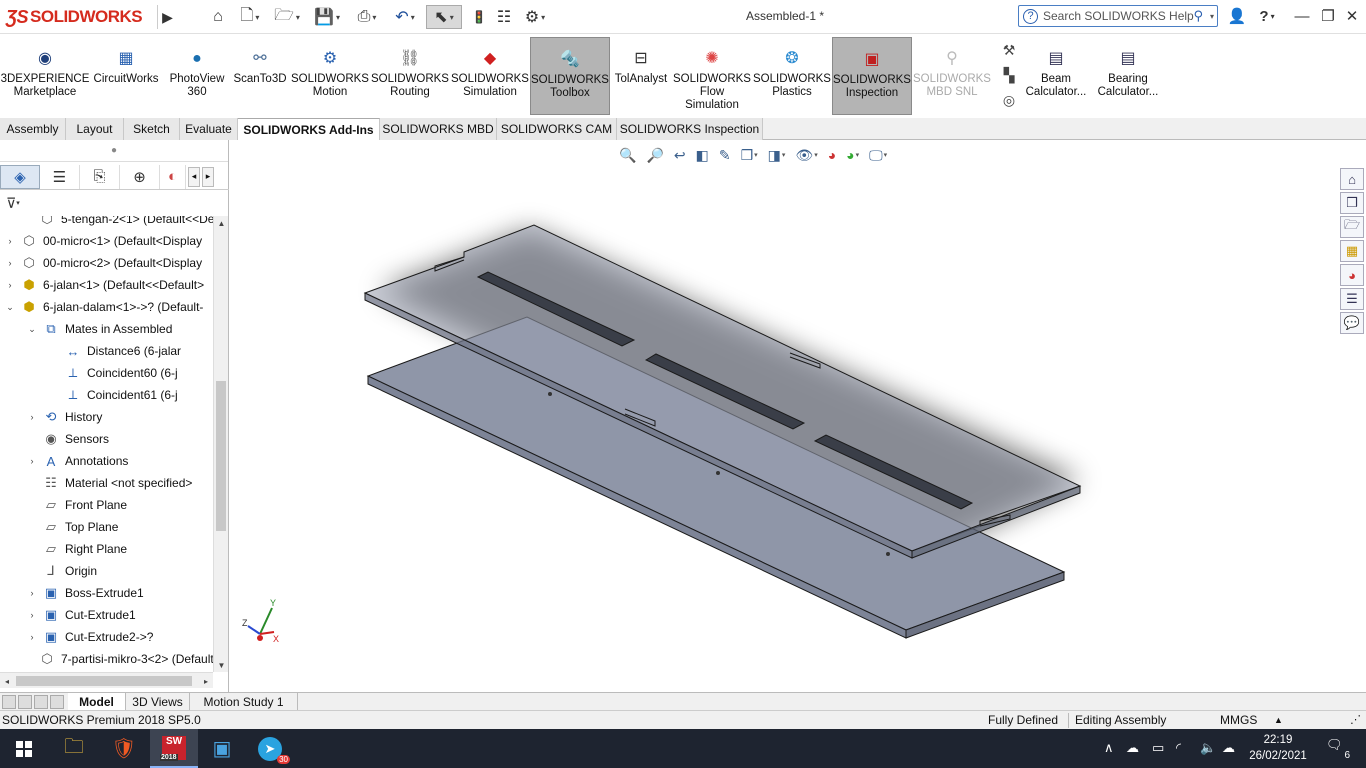 This screenshot has width=1366, height=768. What do you see at coordinates (115, 351) in the screenshot?
I see `tree-node: ↔ Distance6 (6-jalar` at bounding box center [115, 351].